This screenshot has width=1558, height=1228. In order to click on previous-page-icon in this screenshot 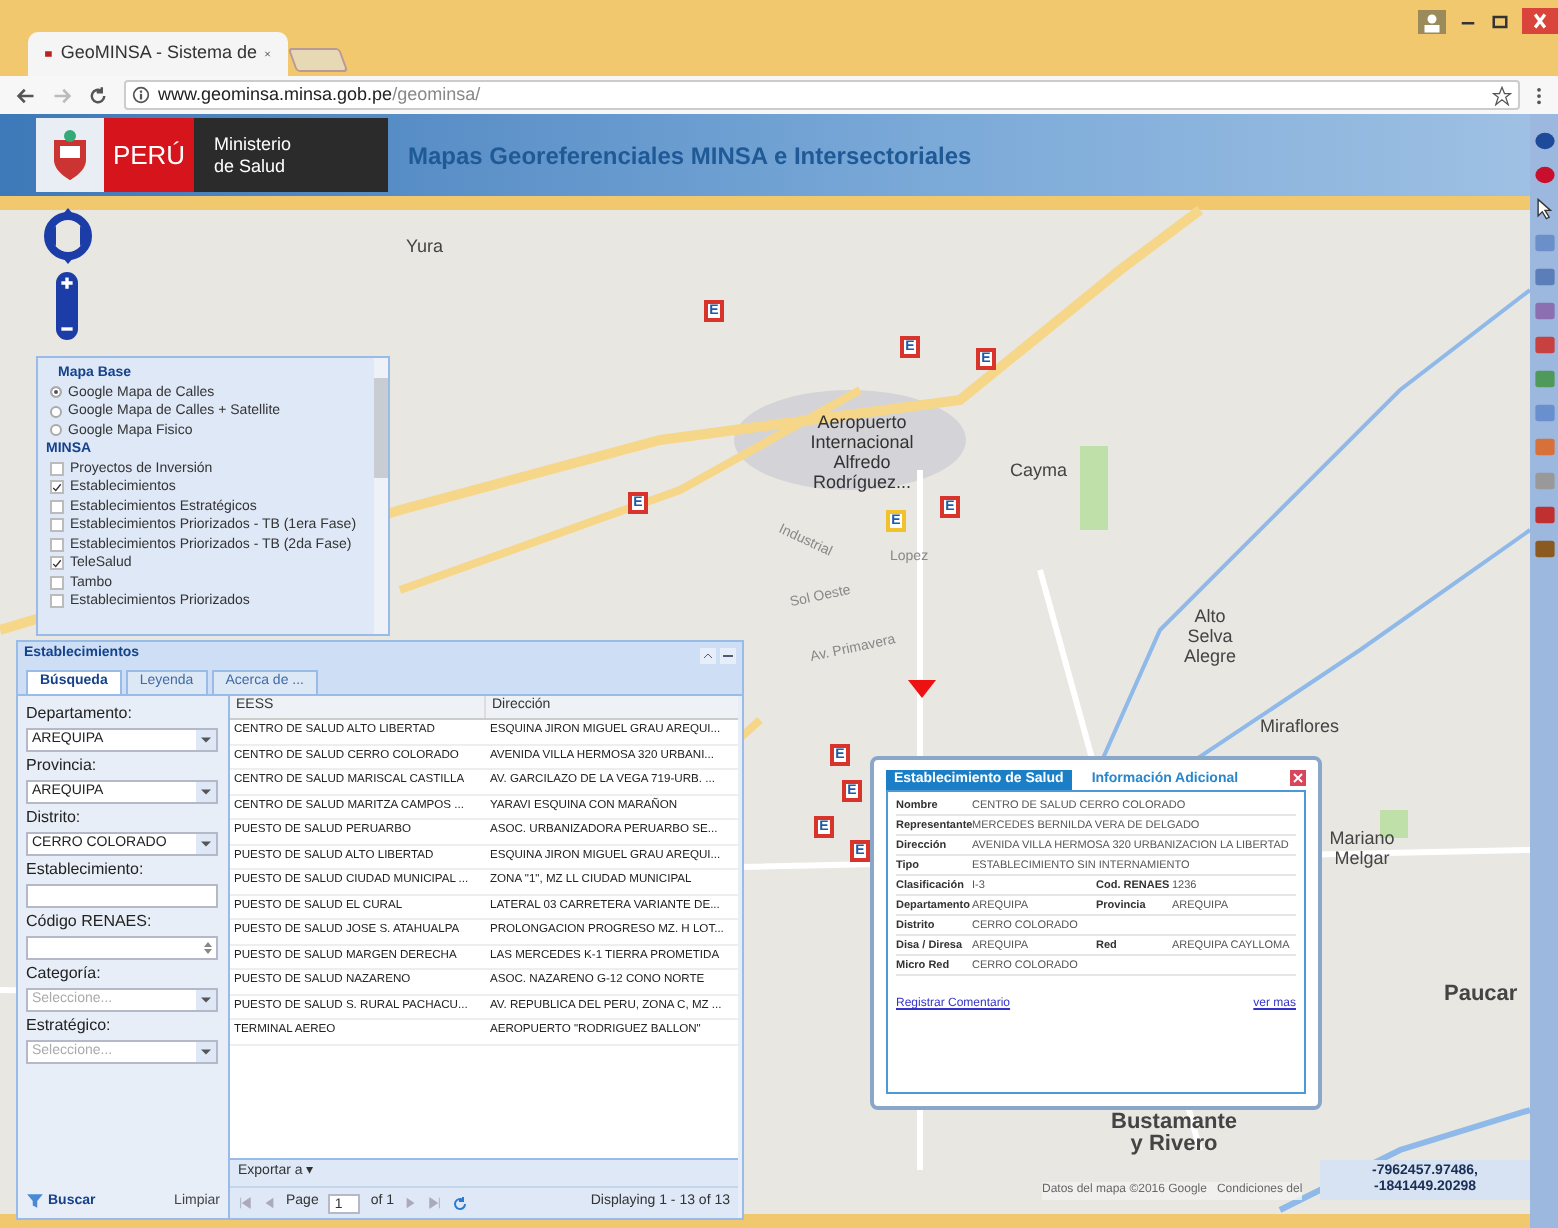, I will do `click(269, 1203)`.